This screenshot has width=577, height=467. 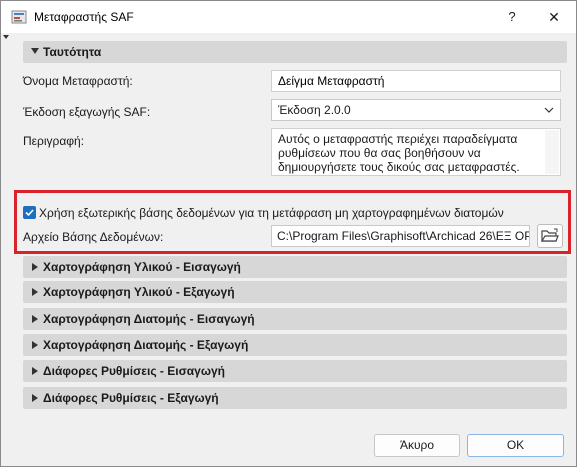 I want to click on use-external-db-checkbox, so click(x=29, y=212).